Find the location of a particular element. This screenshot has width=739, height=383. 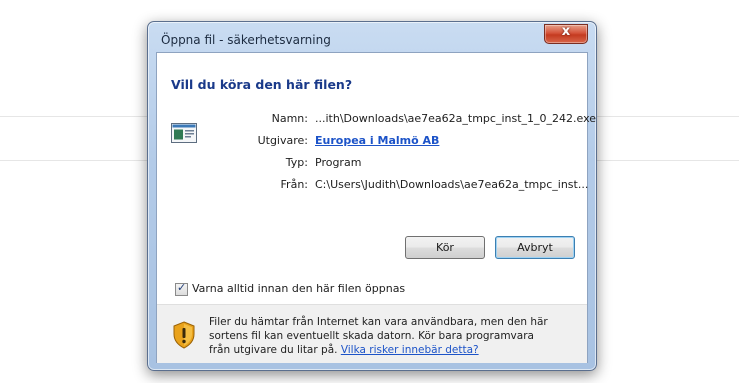

run-button: Kör is located at coordinates (445, 247).